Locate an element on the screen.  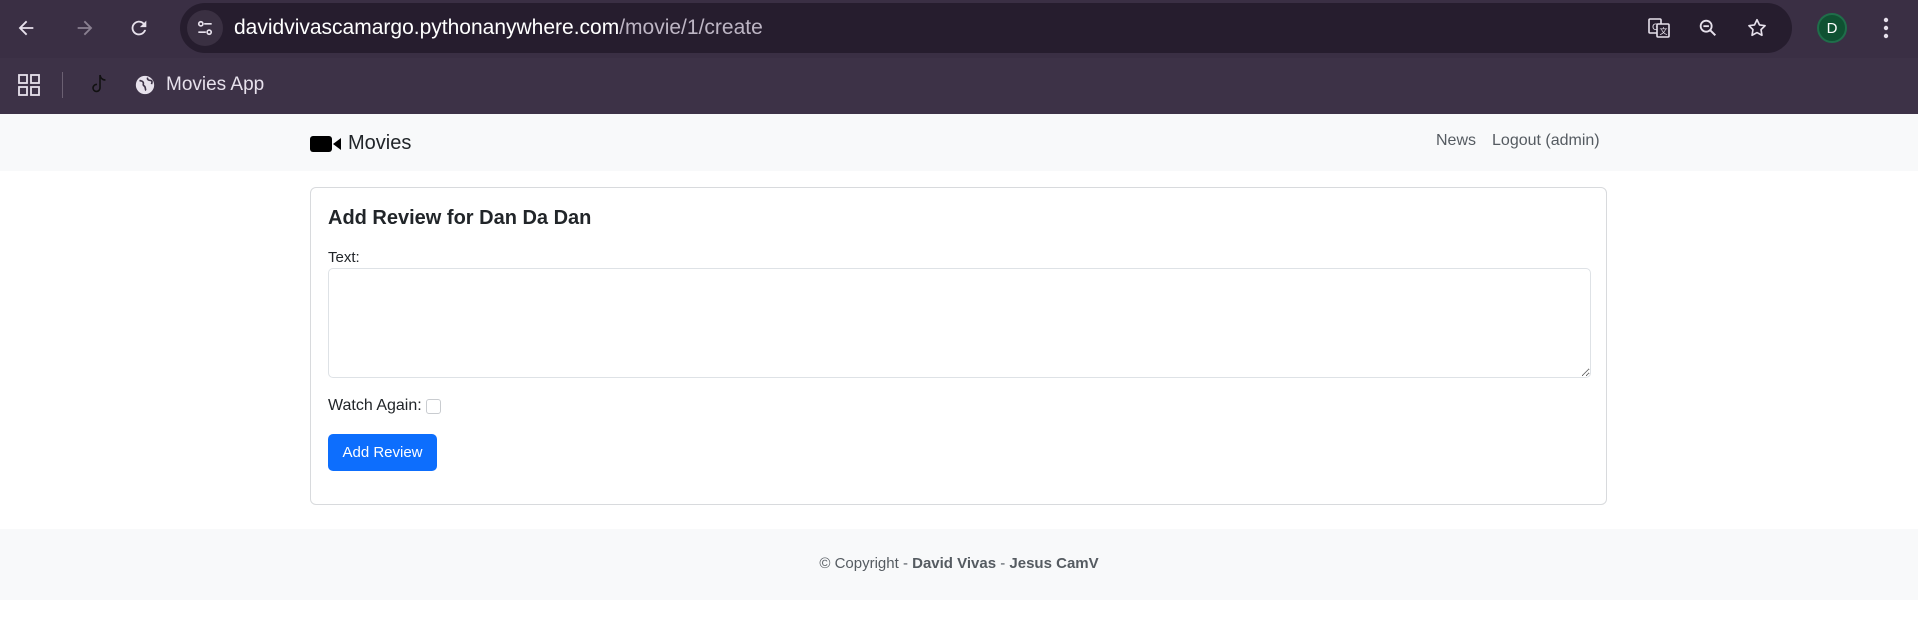
text-label: Text: is located at coordinates (344, 257).